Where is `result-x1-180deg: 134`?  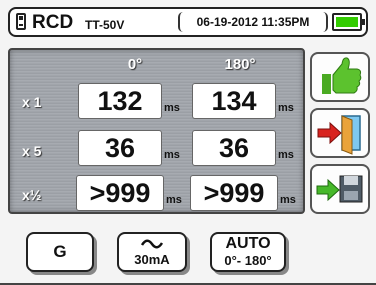 result-x1-180deg: 134 is located at coordinates (234, 101).